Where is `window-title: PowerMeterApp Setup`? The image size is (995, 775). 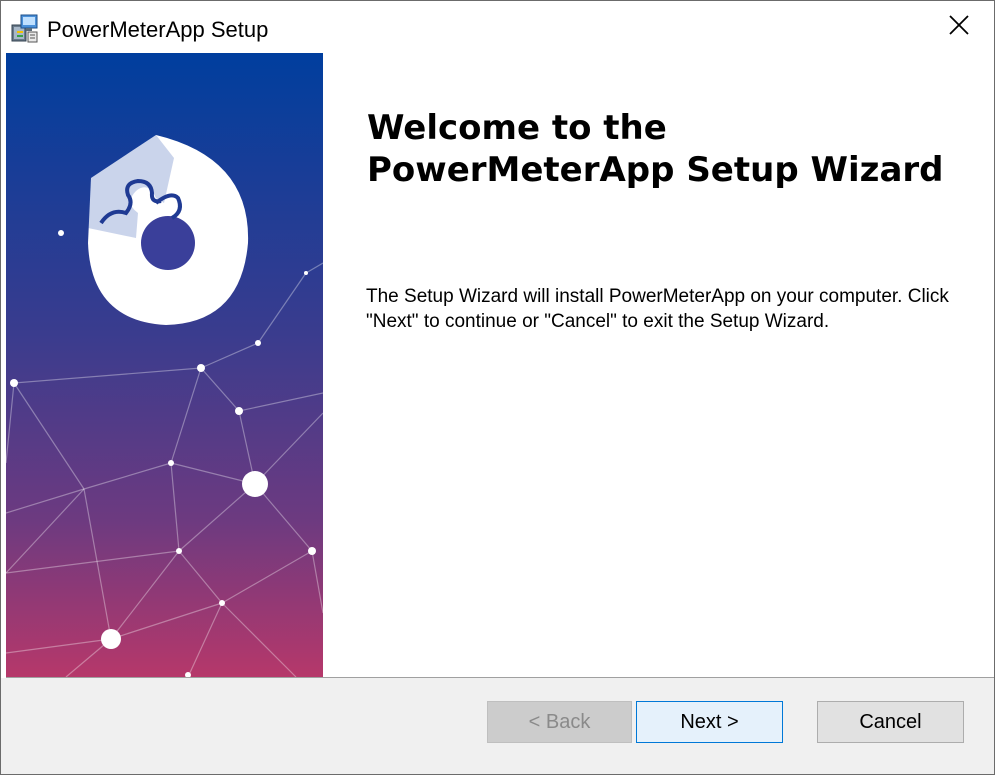 window-title: PowerMeterApp Setup is located at coordinates (158, 29).